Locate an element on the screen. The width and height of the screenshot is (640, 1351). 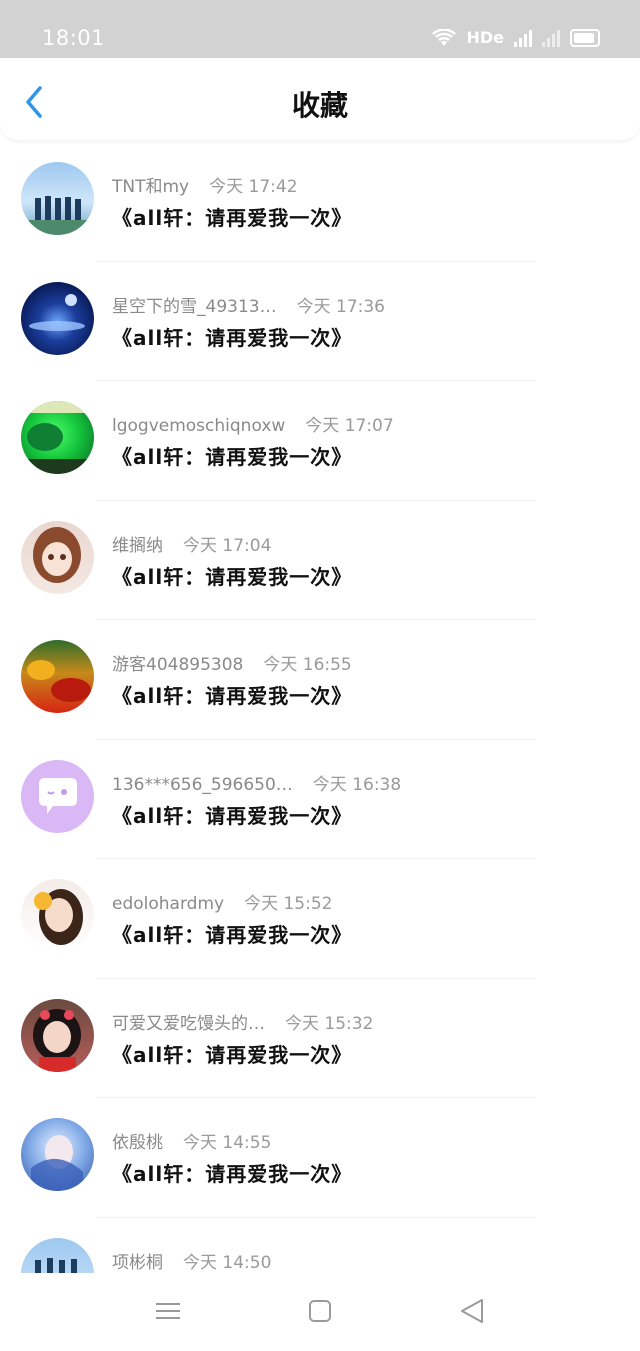
item-meta: 维搁纳 今天 17:04 is located at coordinates (191, 543).